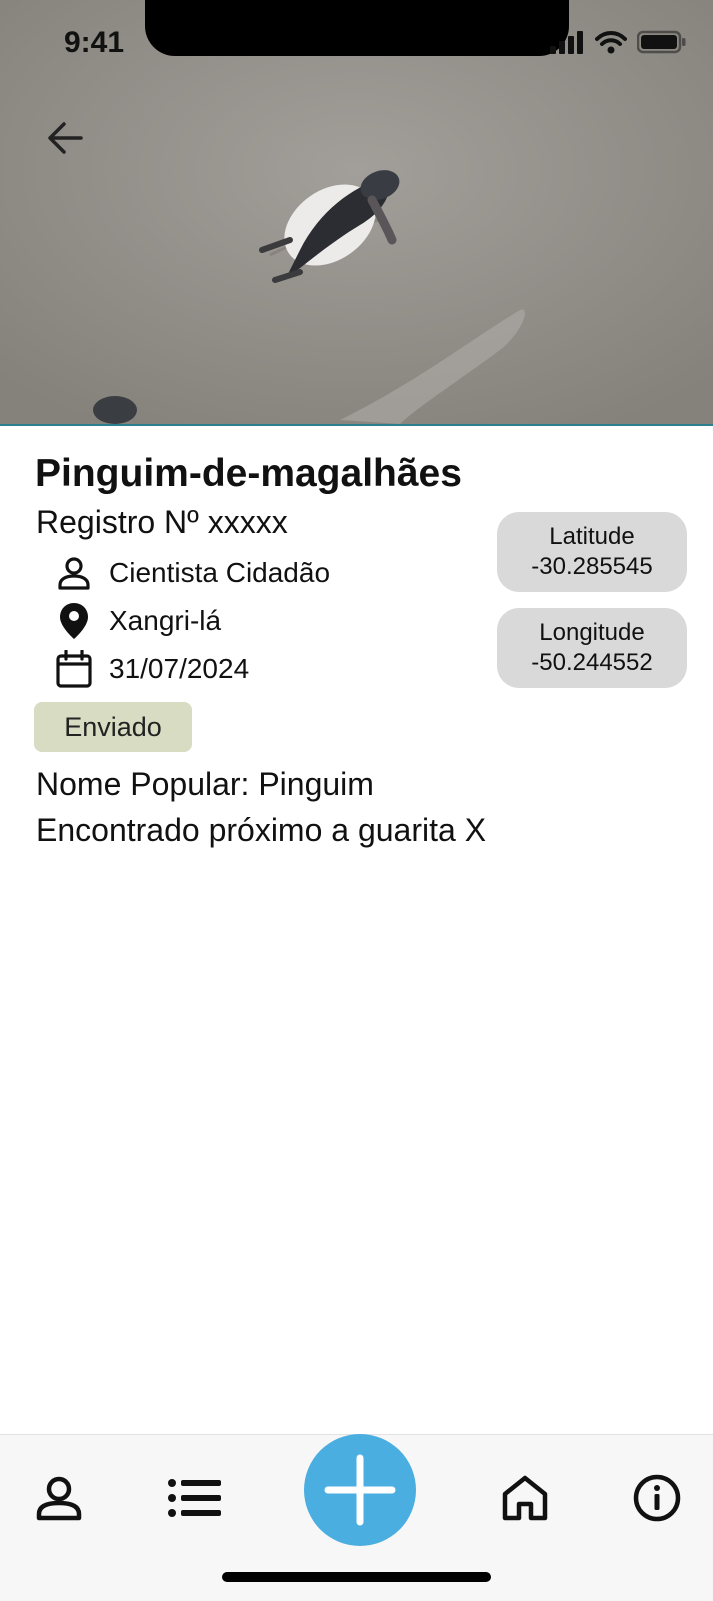  What do you see at coordinates (261, 830) in the screenshot?
I see `record-note: Encontrado próximo a guarita X` at bounding box center [261, 830].